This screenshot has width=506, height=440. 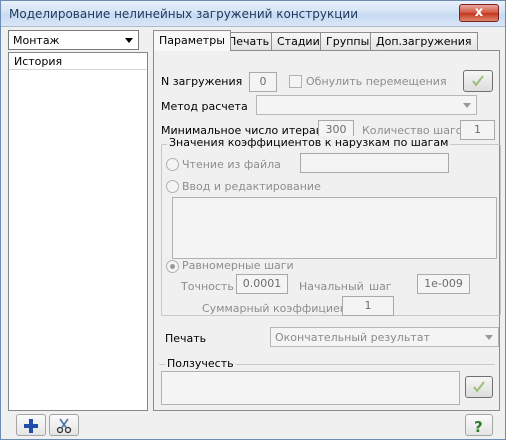 What do you see at coordinates (73, 40) in the screenshot?
I see `mode-select: Монтаж` at bounding box center [73, 40].